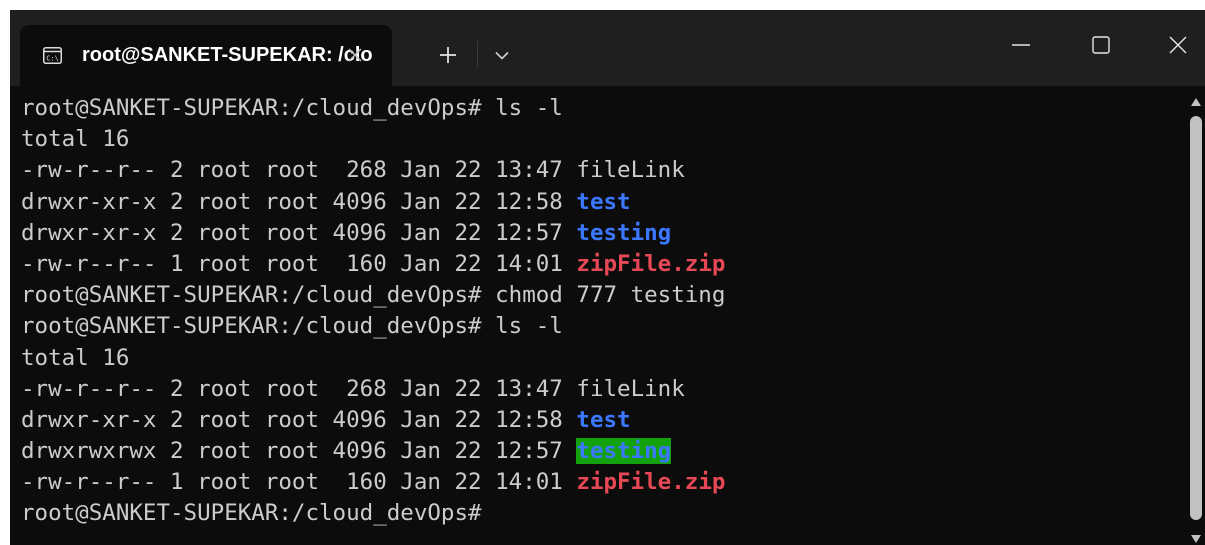 The image size is (1205, 545). Describe the element at coordinates (1101, 45) in the screenshot. I see `maximize-icon` at that location.